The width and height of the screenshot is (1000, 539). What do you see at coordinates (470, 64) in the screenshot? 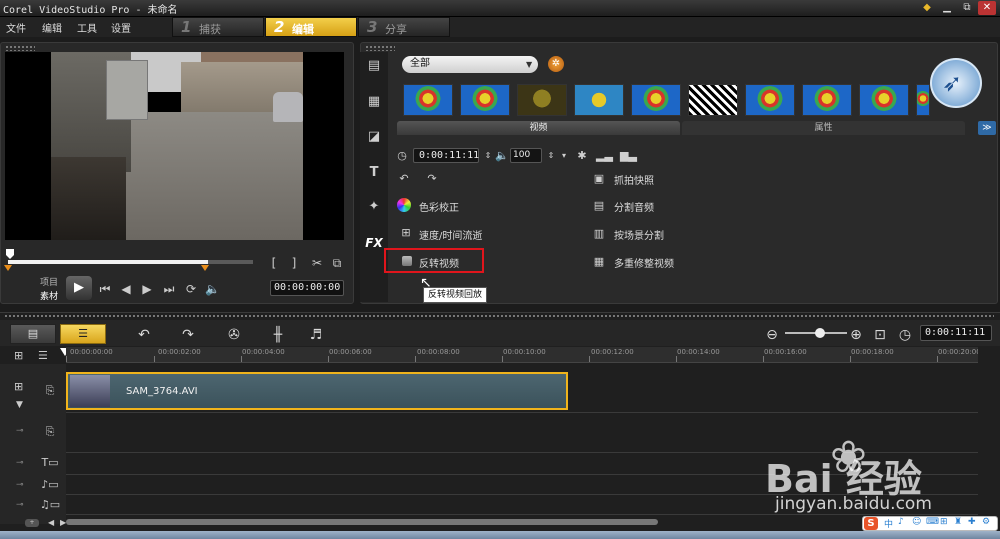
I see `library-filter-dropdown: 全部` at bounding box center [470, 64].